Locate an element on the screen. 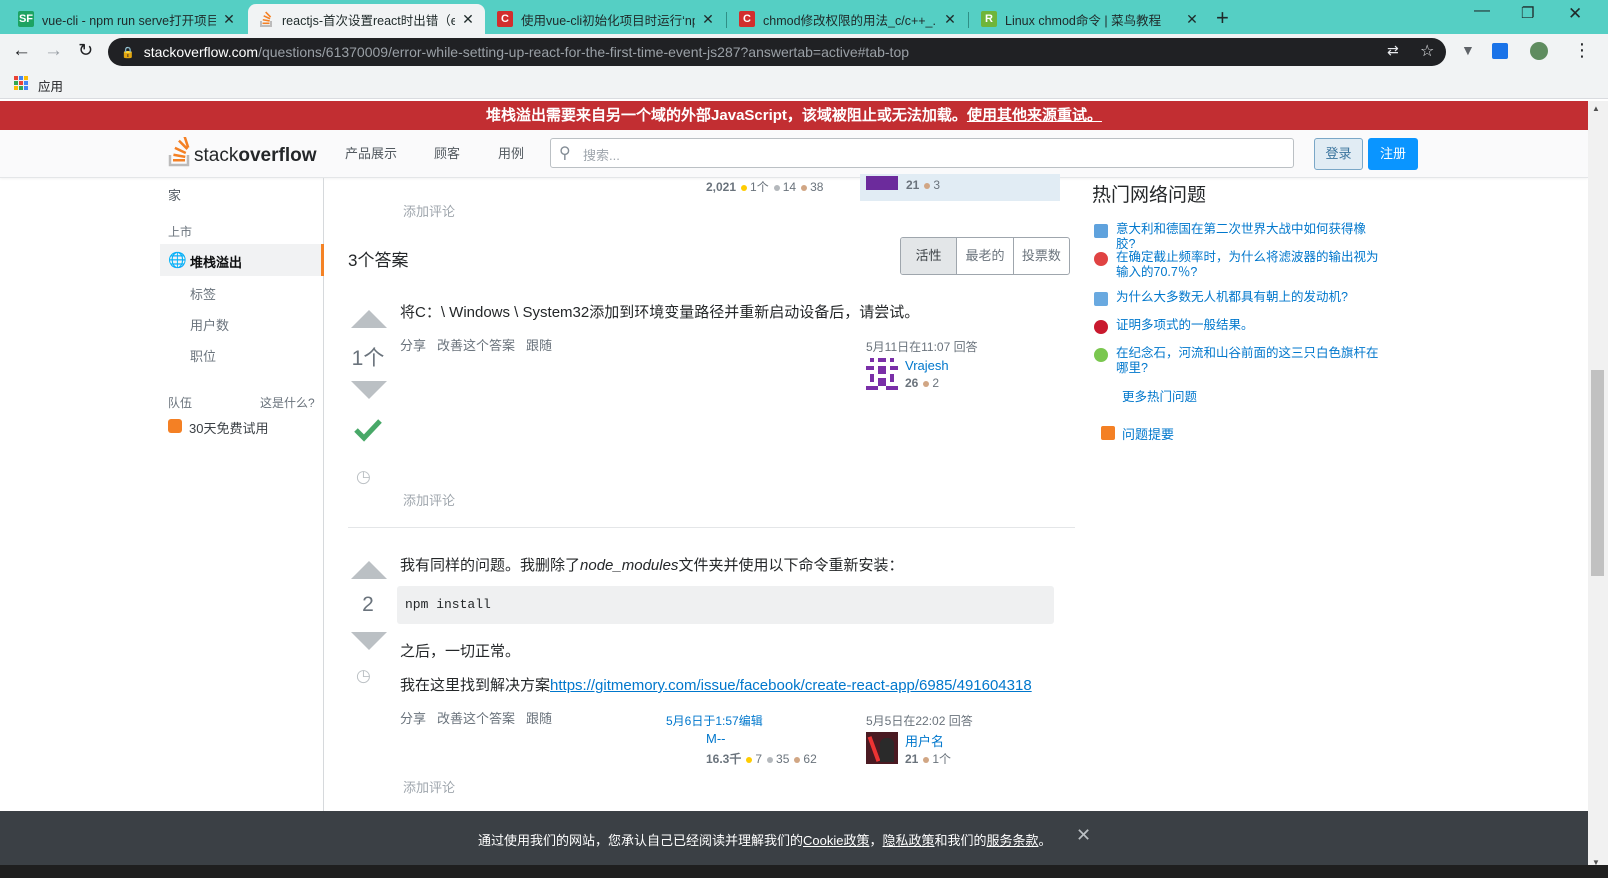 This screenshot has height=878, width=1608. extension-save-icon is located at coordinates (1500, 51).